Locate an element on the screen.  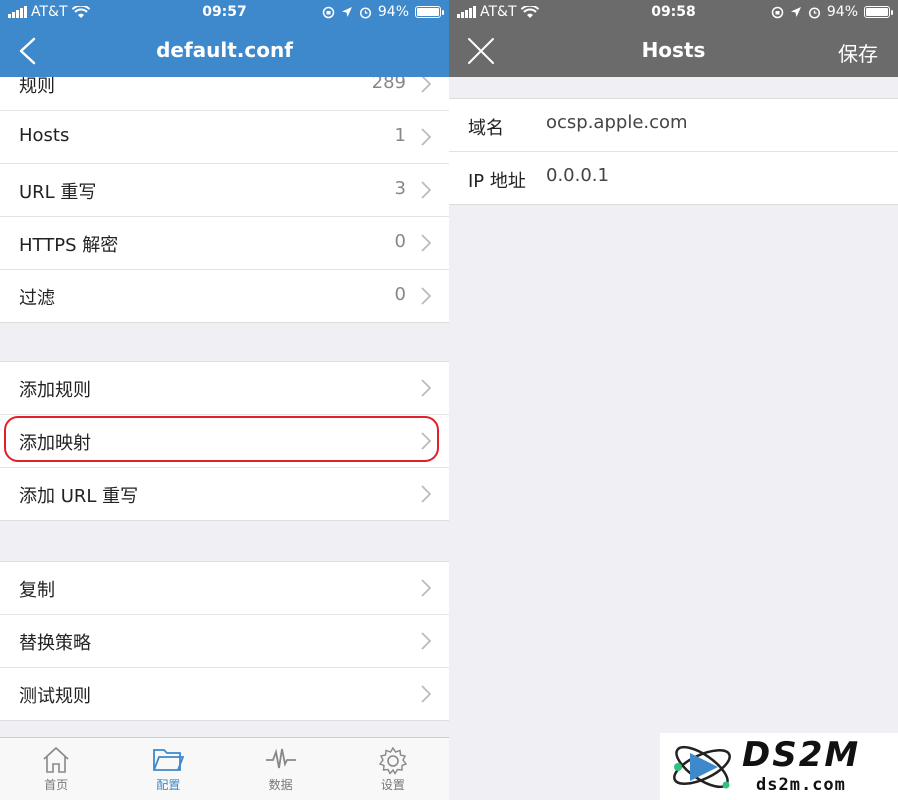
ip-input is located at coordinates (711, 175).